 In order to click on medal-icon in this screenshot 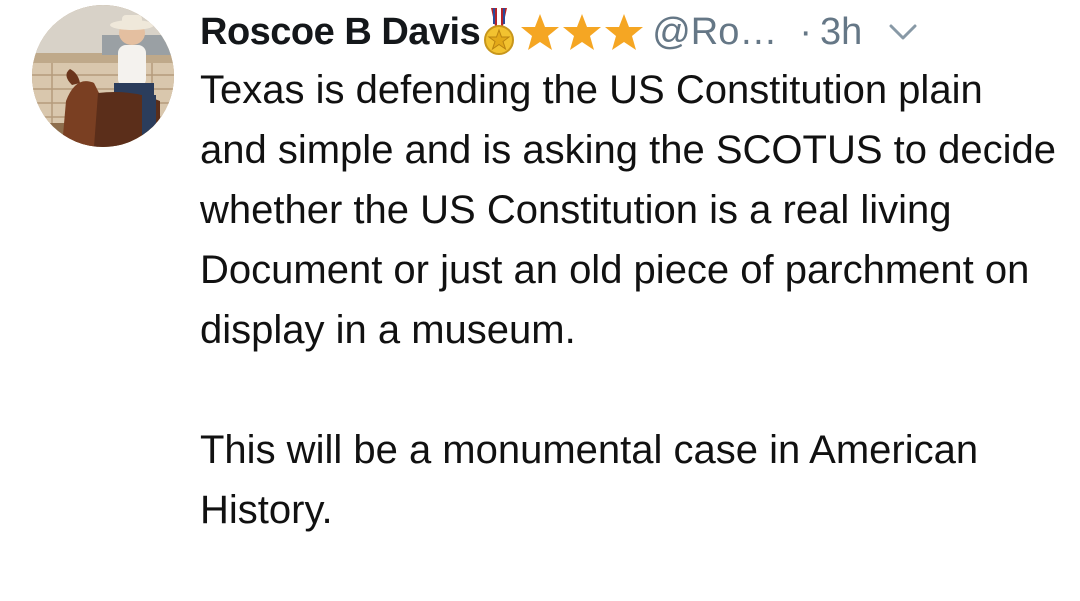, I will do `click(499, 32)`.